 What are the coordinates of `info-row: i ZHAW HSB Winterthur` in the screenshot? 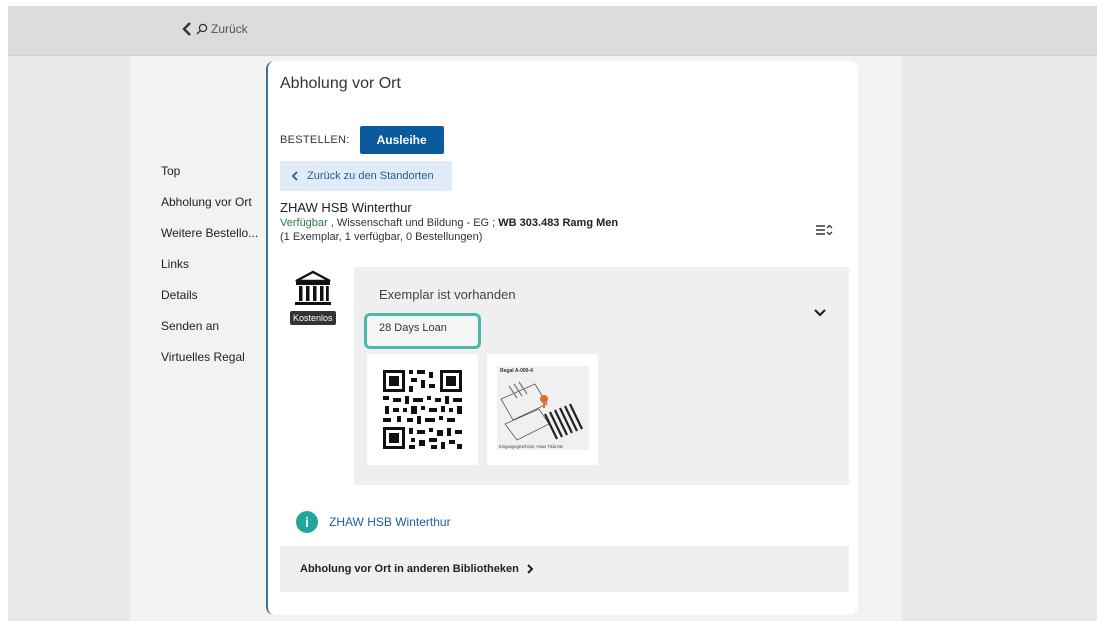 It's located at (373, 522).